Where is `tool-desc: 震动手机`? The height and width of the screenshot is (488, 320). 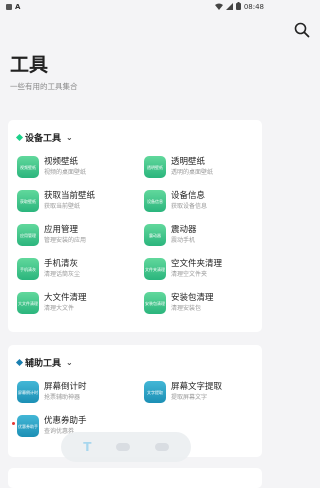
tool-desc: 震动手机 is located at coordinates (183, 240).